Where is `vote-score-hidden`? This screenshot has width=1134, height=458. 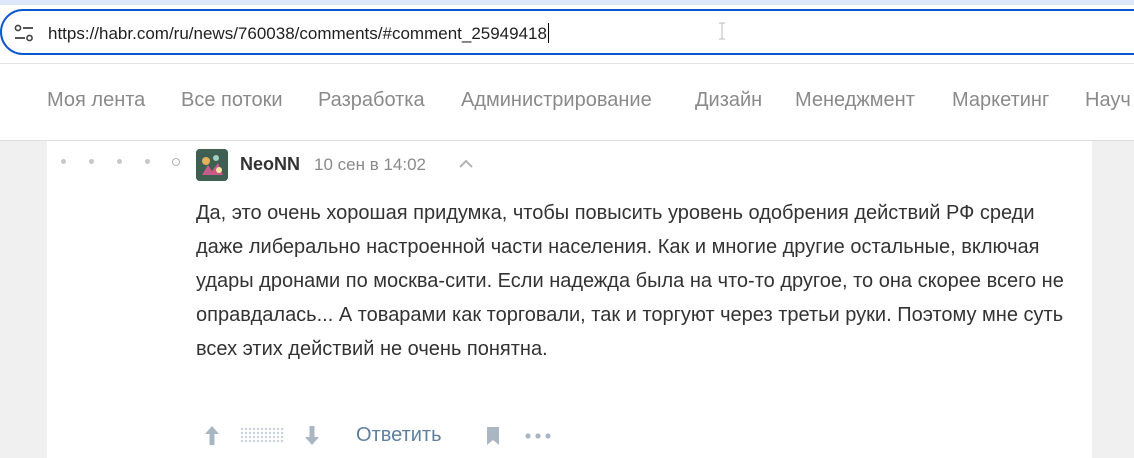 vote-score-hidden is located at coordinates (262, 435).